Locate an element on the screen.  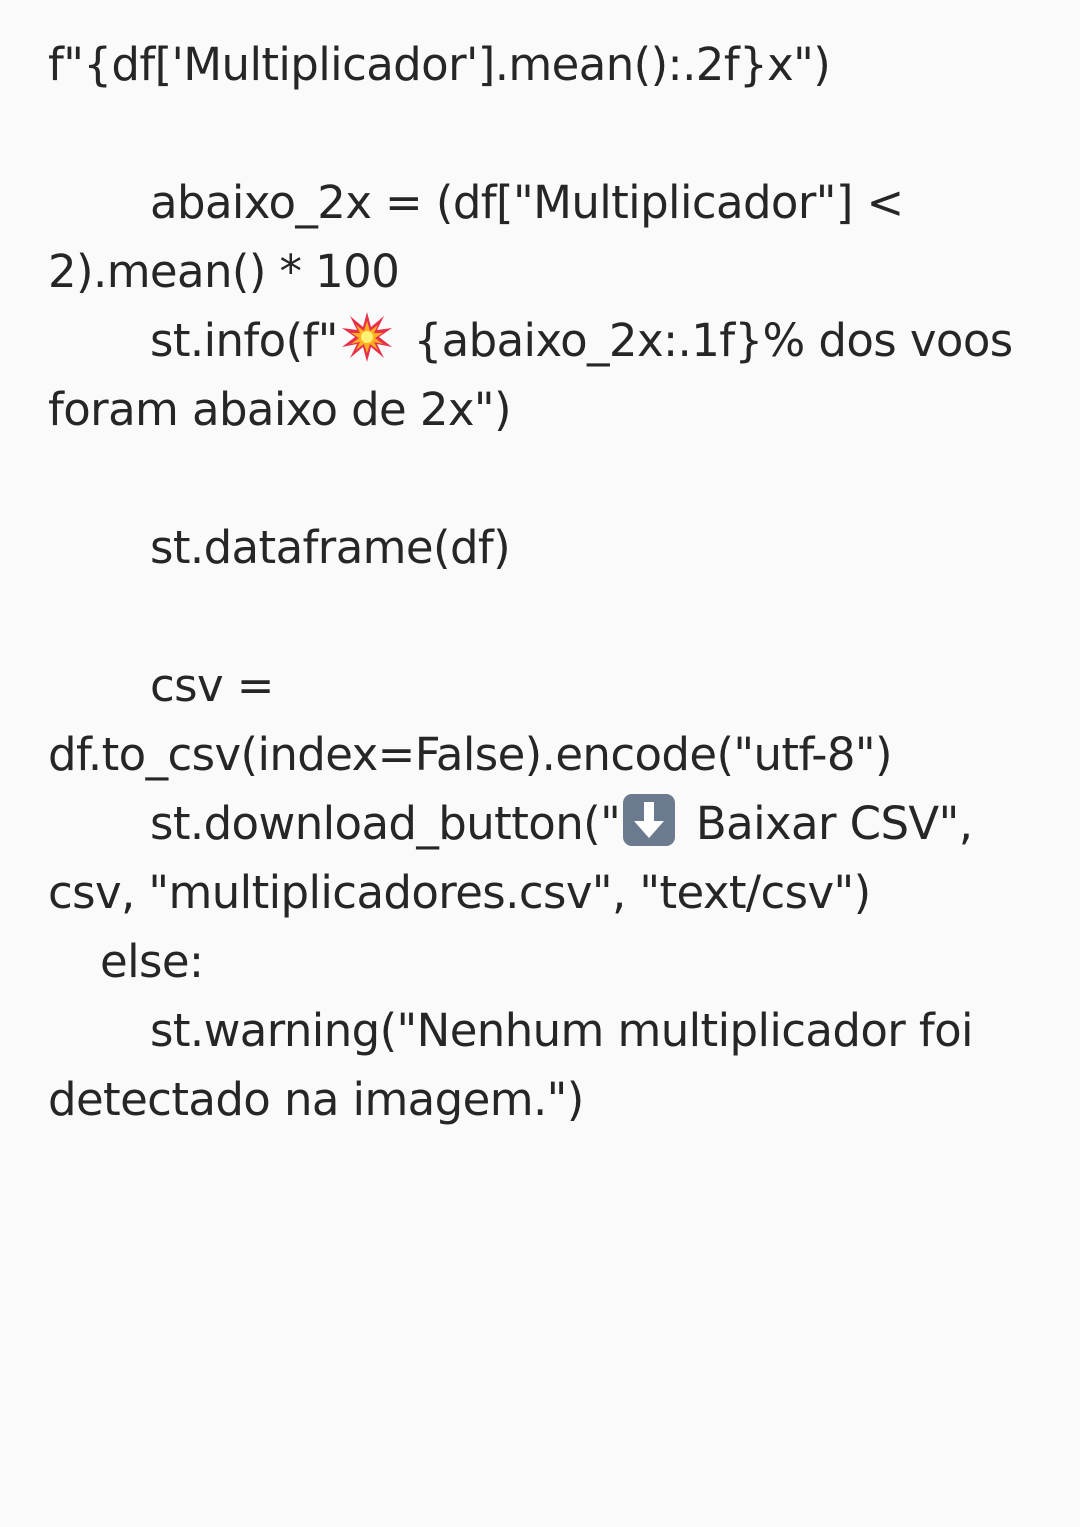
code-line-5-part-1: st.info(f" is located at coordinates (244, 340).